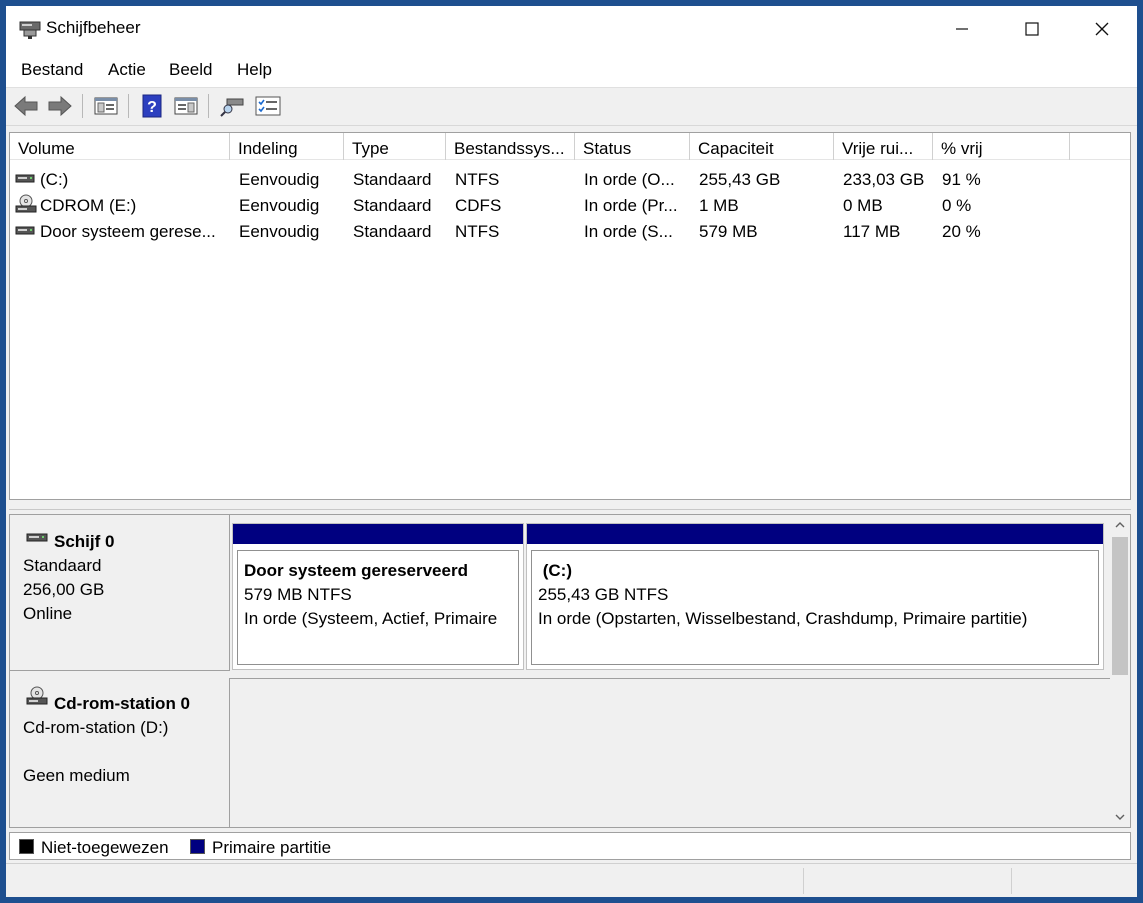 The image size is (1143, 903). I want to click on disk-type: Standaard, so click(62, 565).